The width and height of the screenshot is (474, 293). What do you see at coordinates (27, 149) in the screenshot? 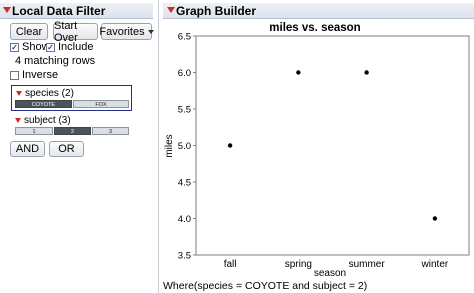
I see `and-button: AND` at bounding box center [27, 149].